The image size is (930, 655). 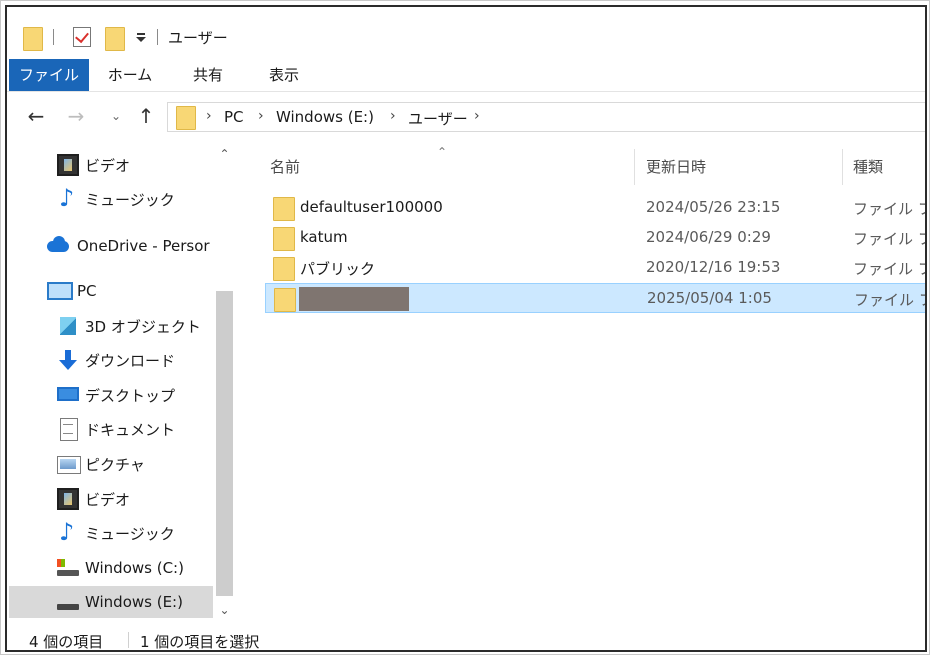 What do you see at coordinates (134, 568) in the screenshot?
I see `sidebar-item-label: Windows (C:)` at bounding box center [134, 568].